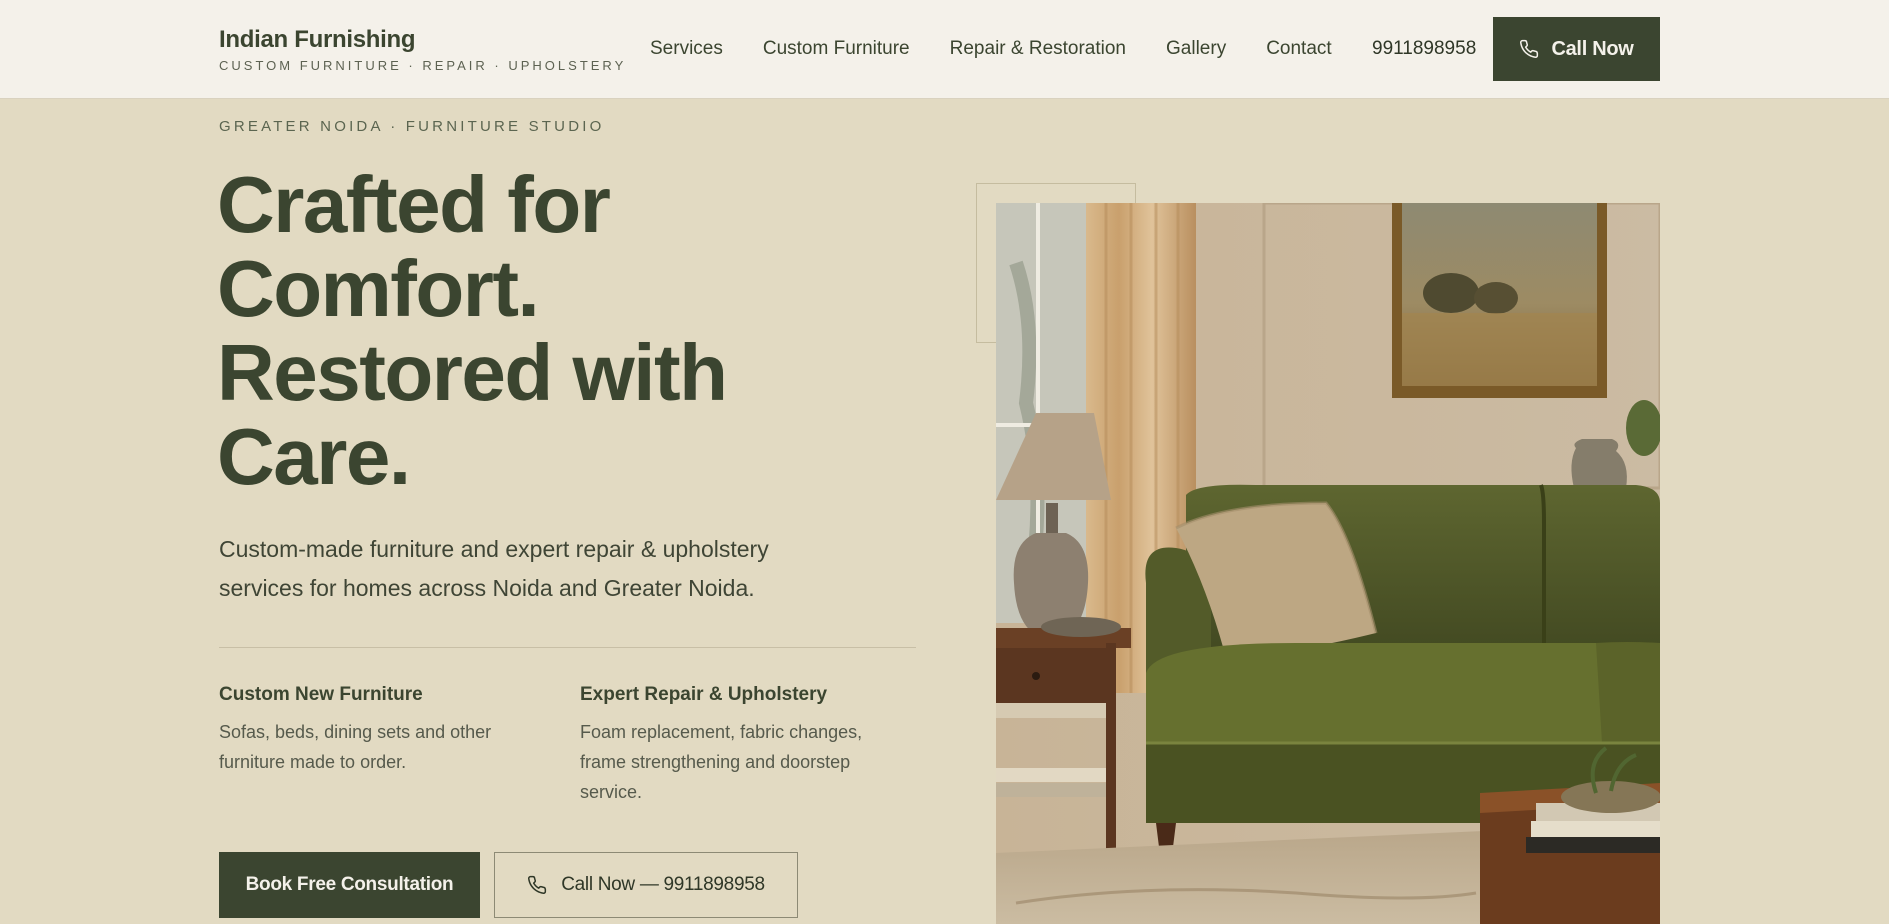  I want to click on header-call-now-button: Call Now, so click(1576, 49).